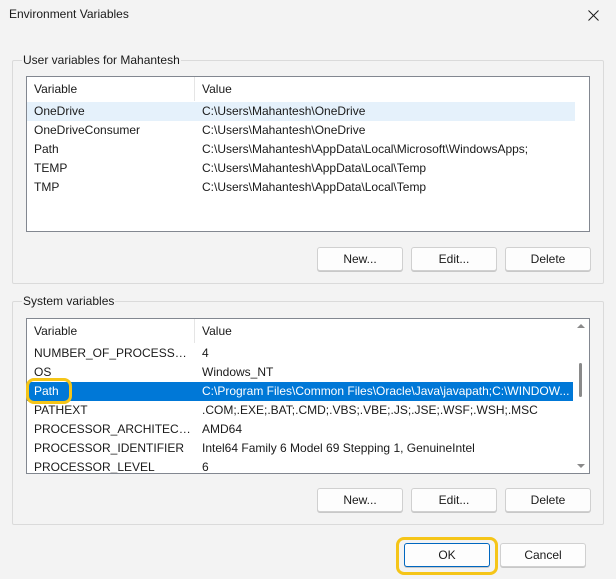  What do you see at coordinates (301, 429) in the screenshot?
I see `system-var-row-processor-architecture: PROCESSOR_ARCHITECTURE AMD64` at bounding box center [301, 429].